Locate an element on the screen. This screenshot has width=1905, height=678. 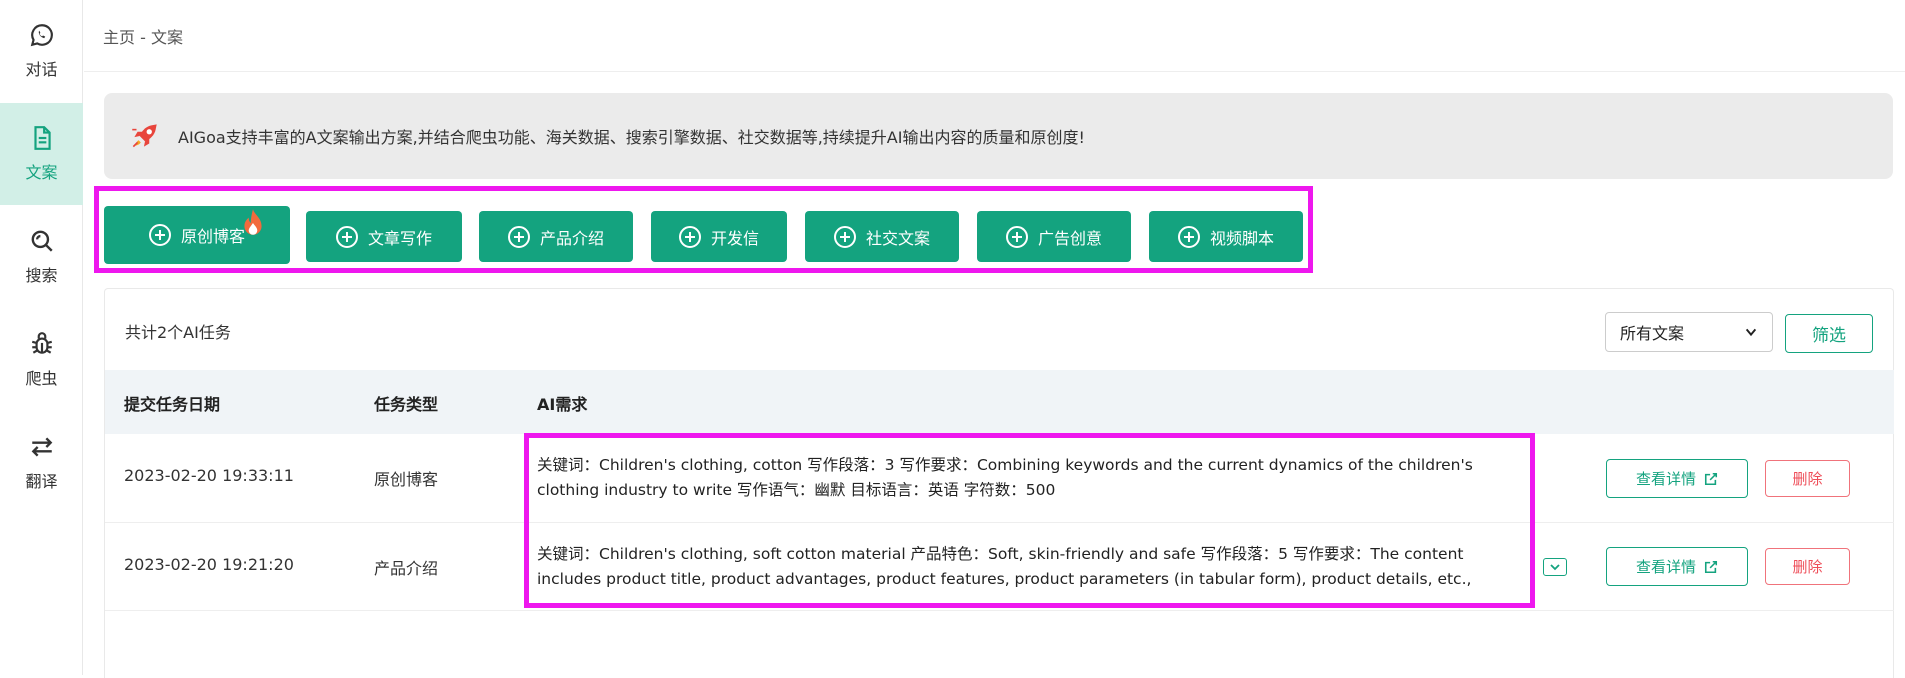
template-button-label: 产品介绍 is located at coordinates (571, 238).